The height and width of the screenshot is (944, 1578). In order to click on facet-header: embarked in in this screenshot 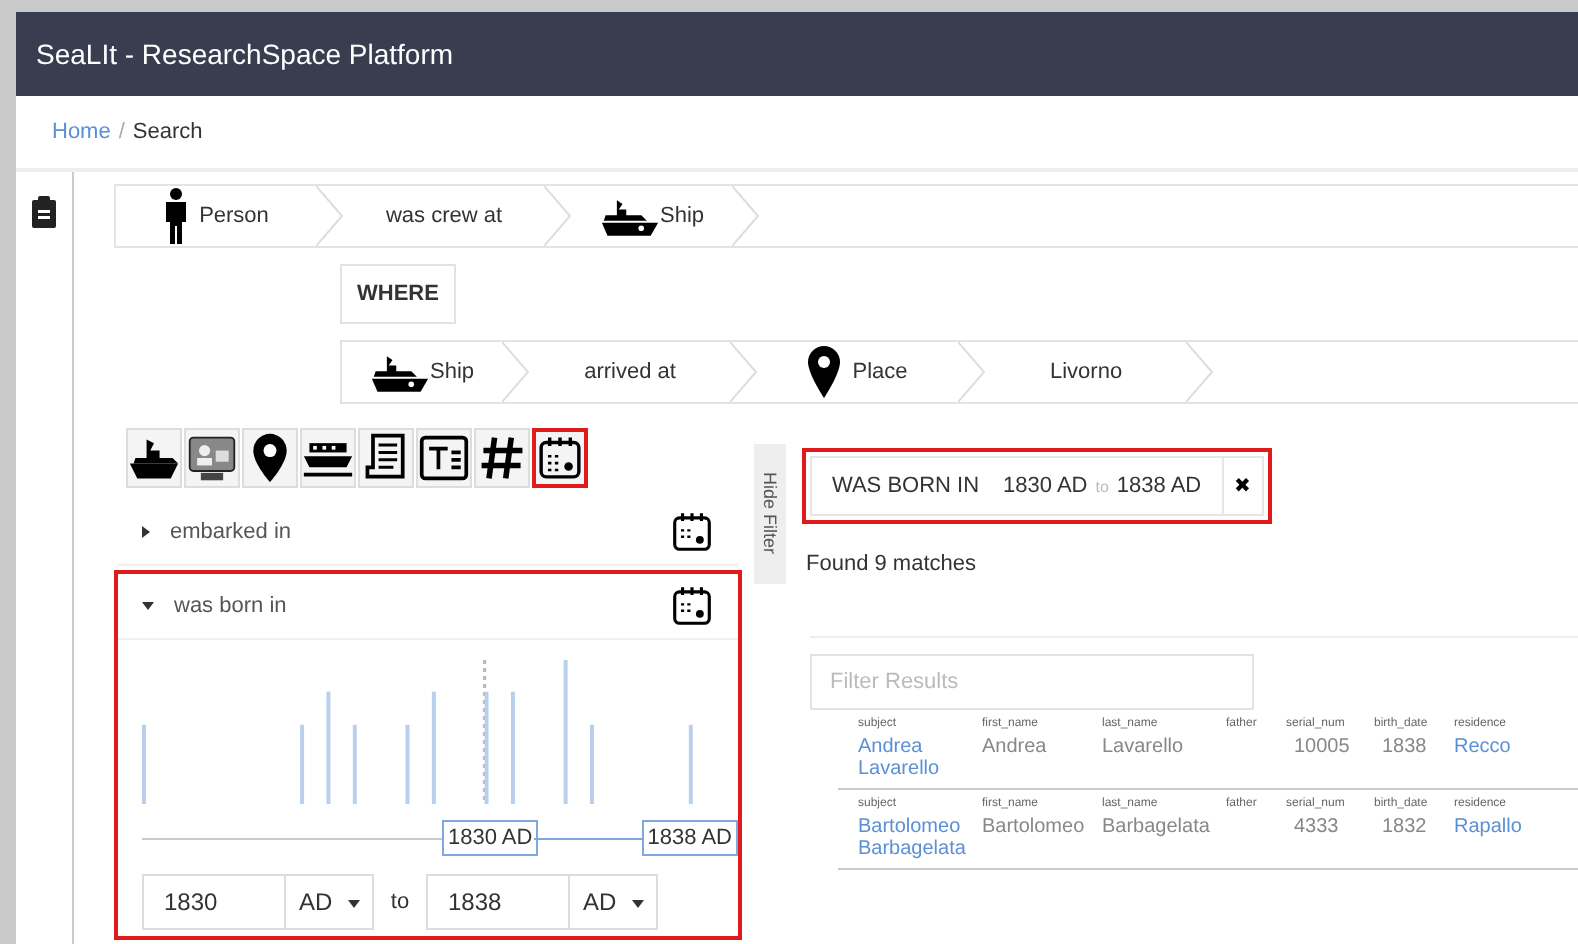, I will do `click(428, 533)`.